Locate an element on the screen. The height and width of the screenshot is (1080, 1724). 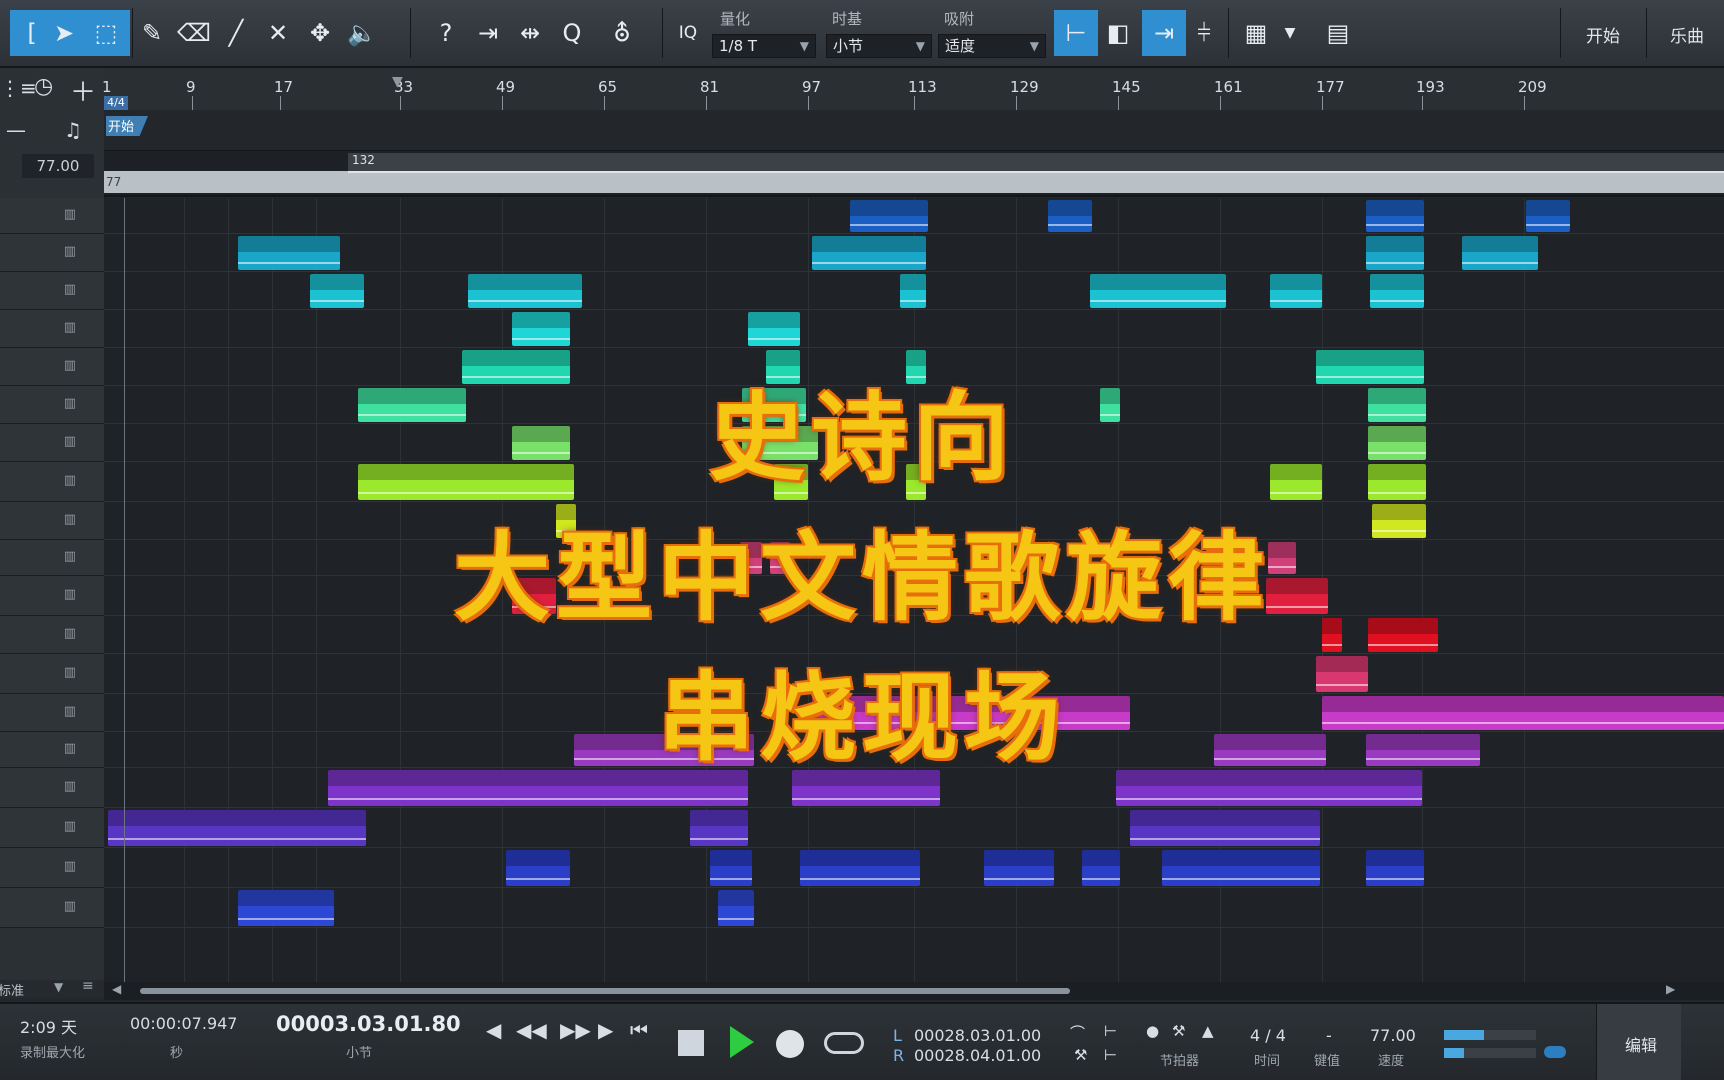
event-clip: 弦乐软长 is located at coordinates (719, 828).